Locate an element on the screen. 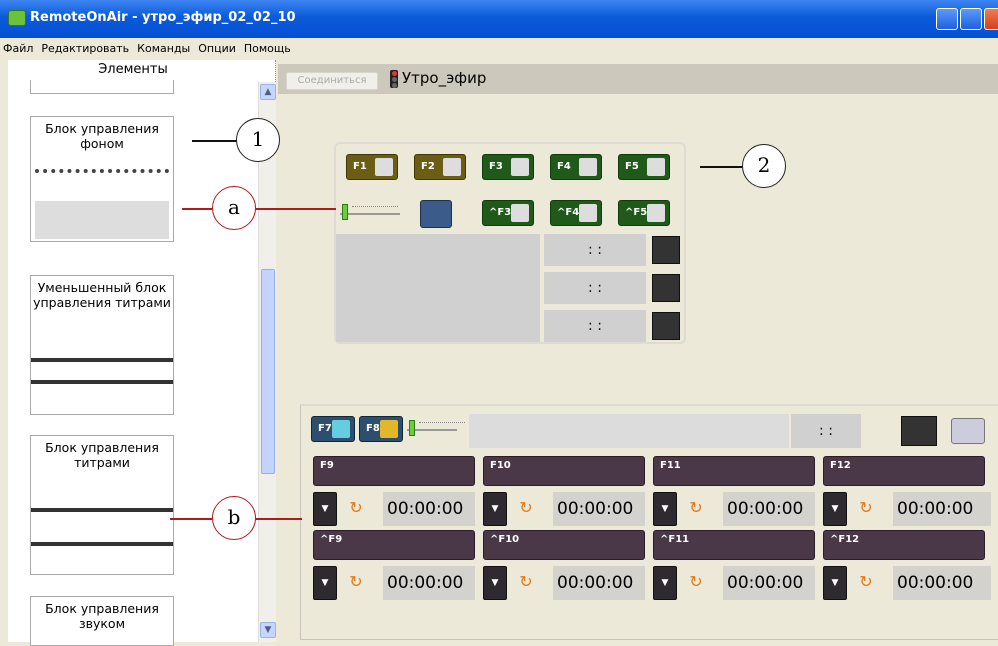 This screenshot has height=646, width=998. channel-f10: F10 is located at coordinates (564, 471).